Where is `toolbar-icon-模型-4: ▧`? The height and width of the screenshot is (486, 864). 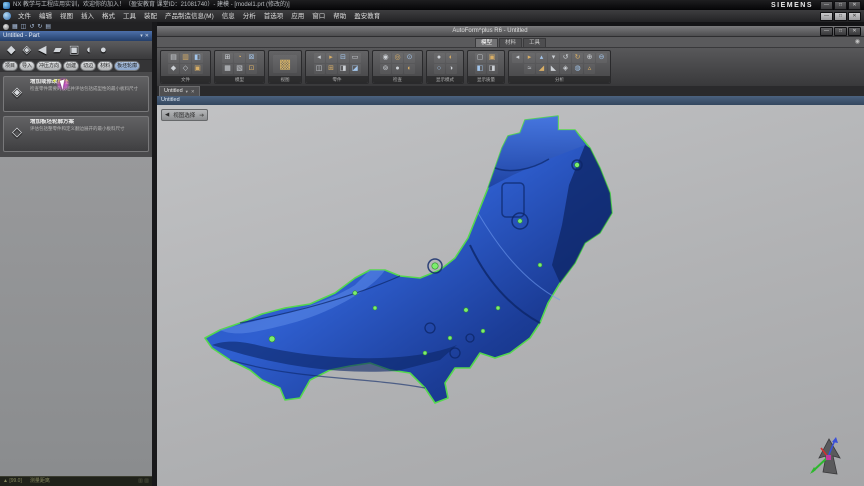
toolbar-icon-模型-4: ▧ is located at coordinates (239, 69).